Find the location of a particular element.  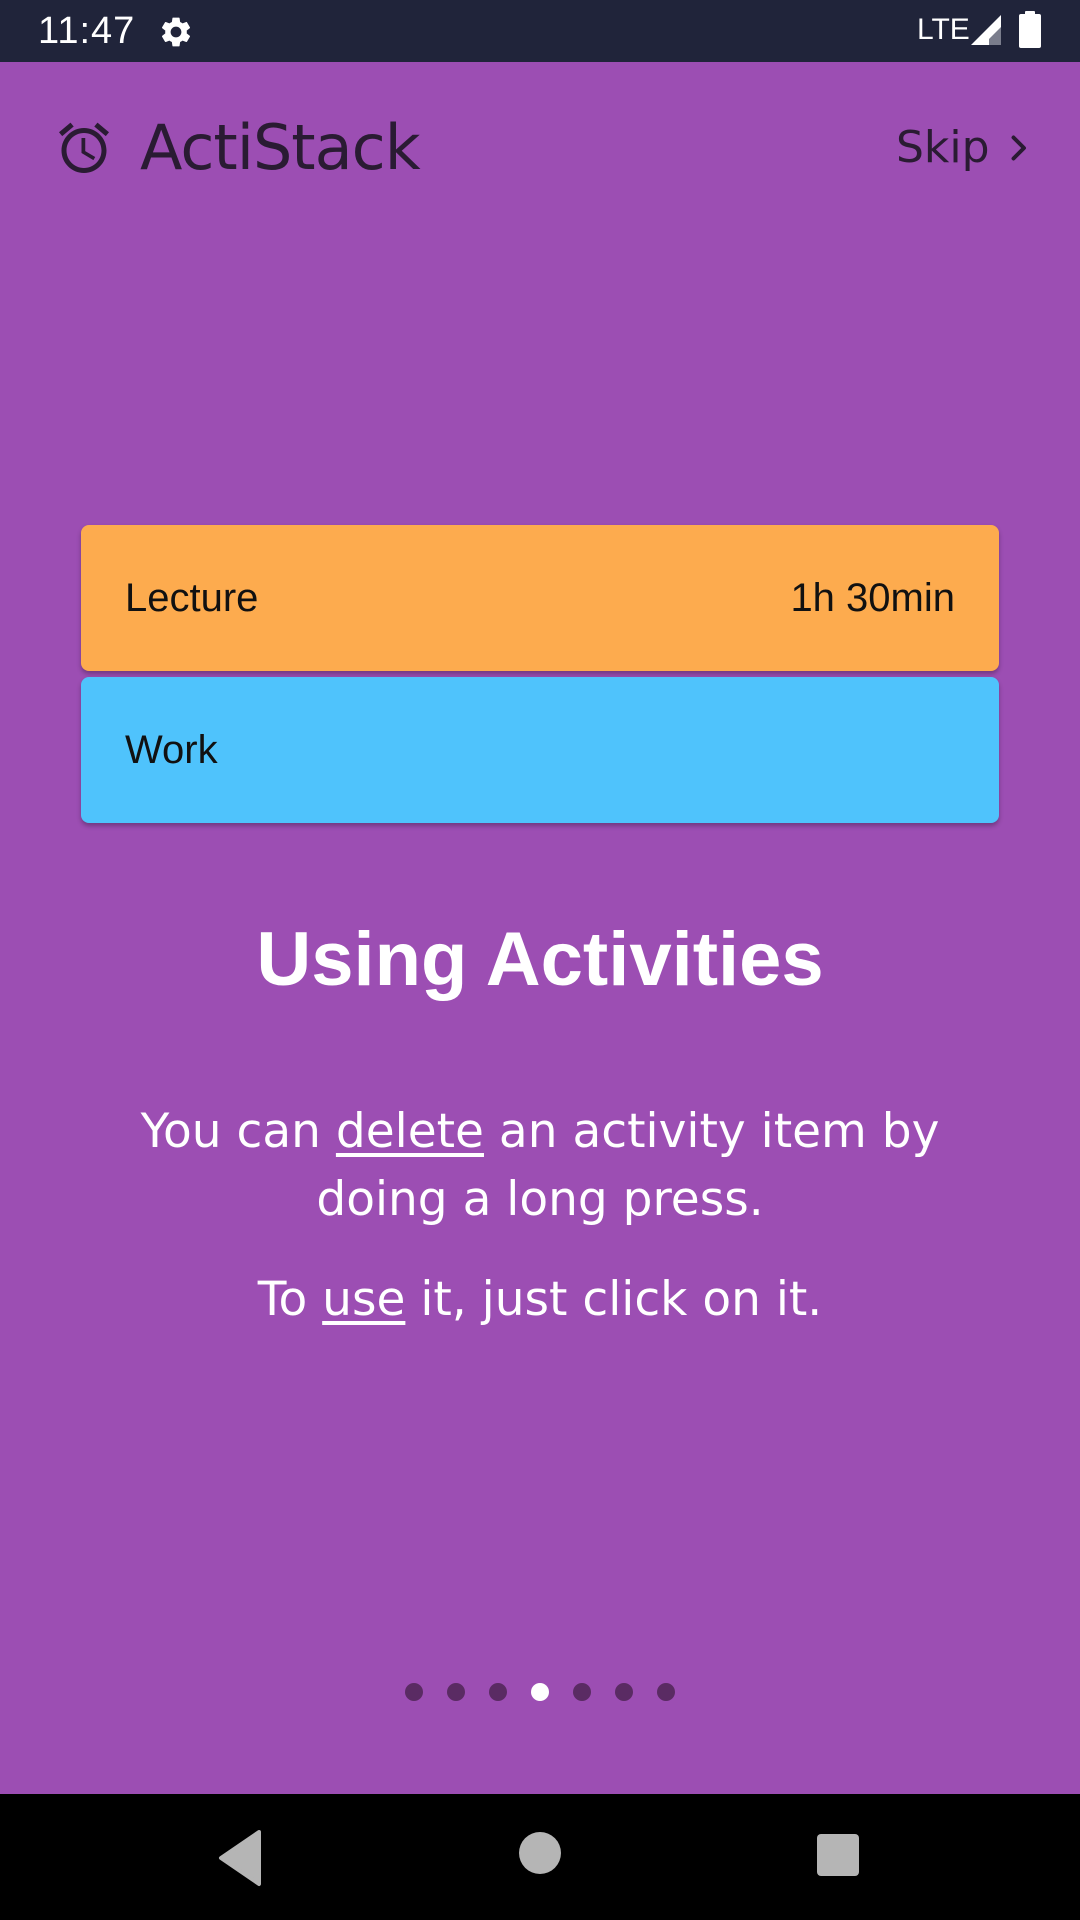

slide-title: Using Activities is located at coordinates (540, 959).